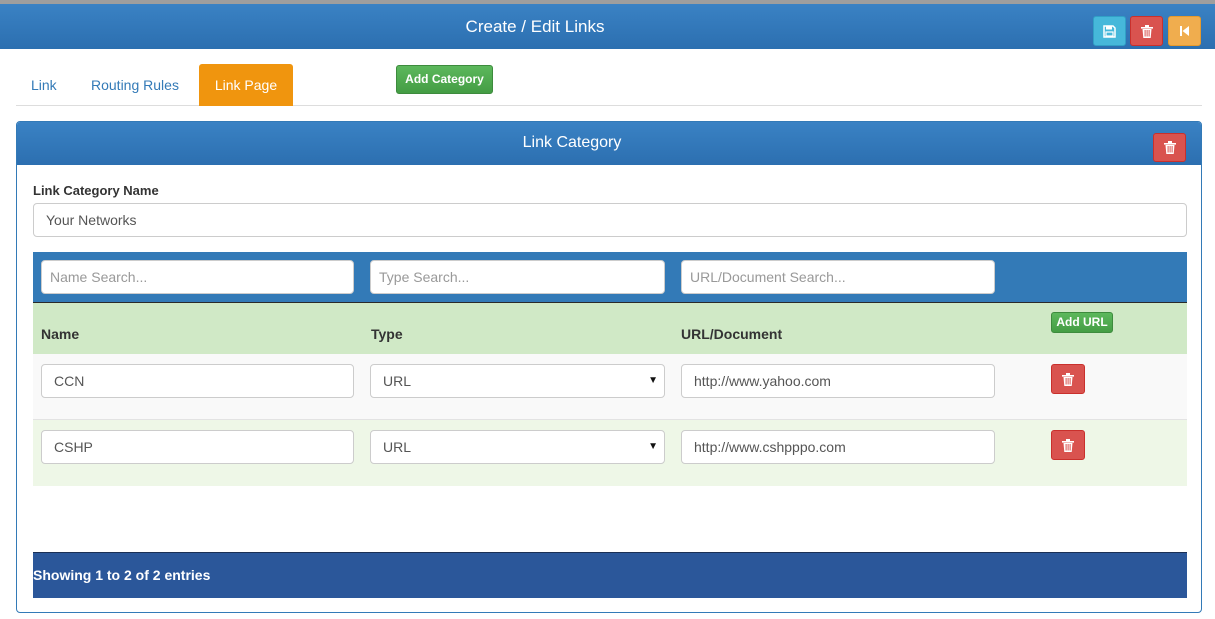 This screenshot has height=619, width=1215. I want to click on column-header-name: Name, so click(60, 334).